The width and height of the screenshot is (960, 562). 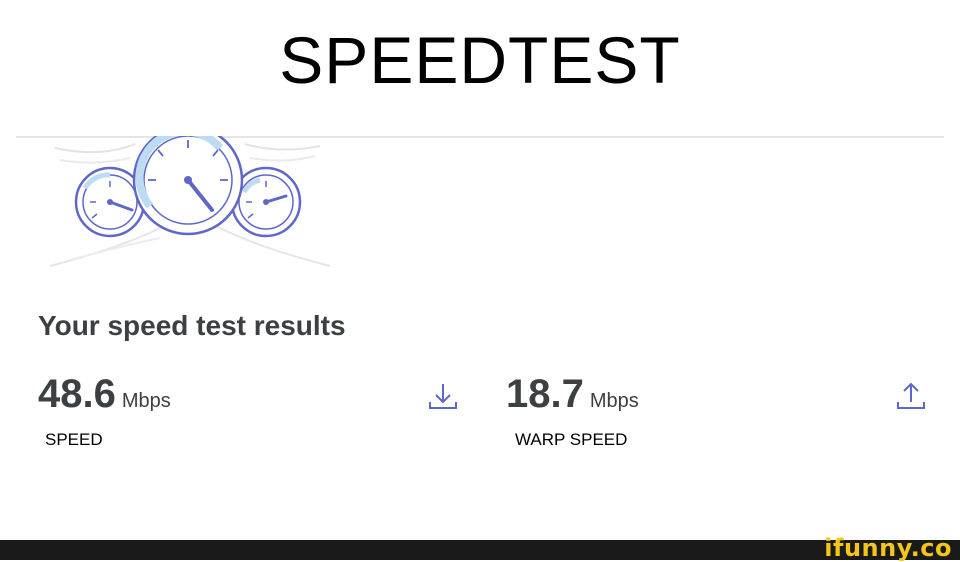 I want to click on speedometer-illustration, so click(x=190, y=201).